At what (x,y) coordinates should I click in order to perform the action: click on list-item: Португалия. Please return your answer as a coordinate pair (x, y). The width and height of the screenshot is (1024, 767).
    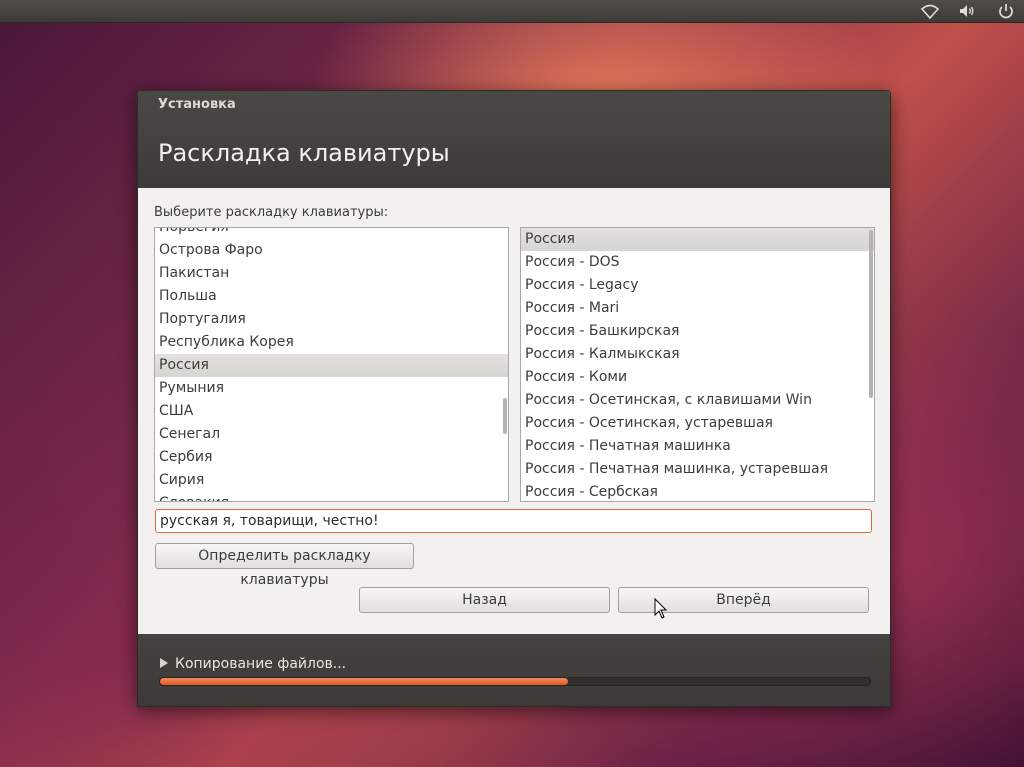
    Looking at the image, I should click on (331, 319).